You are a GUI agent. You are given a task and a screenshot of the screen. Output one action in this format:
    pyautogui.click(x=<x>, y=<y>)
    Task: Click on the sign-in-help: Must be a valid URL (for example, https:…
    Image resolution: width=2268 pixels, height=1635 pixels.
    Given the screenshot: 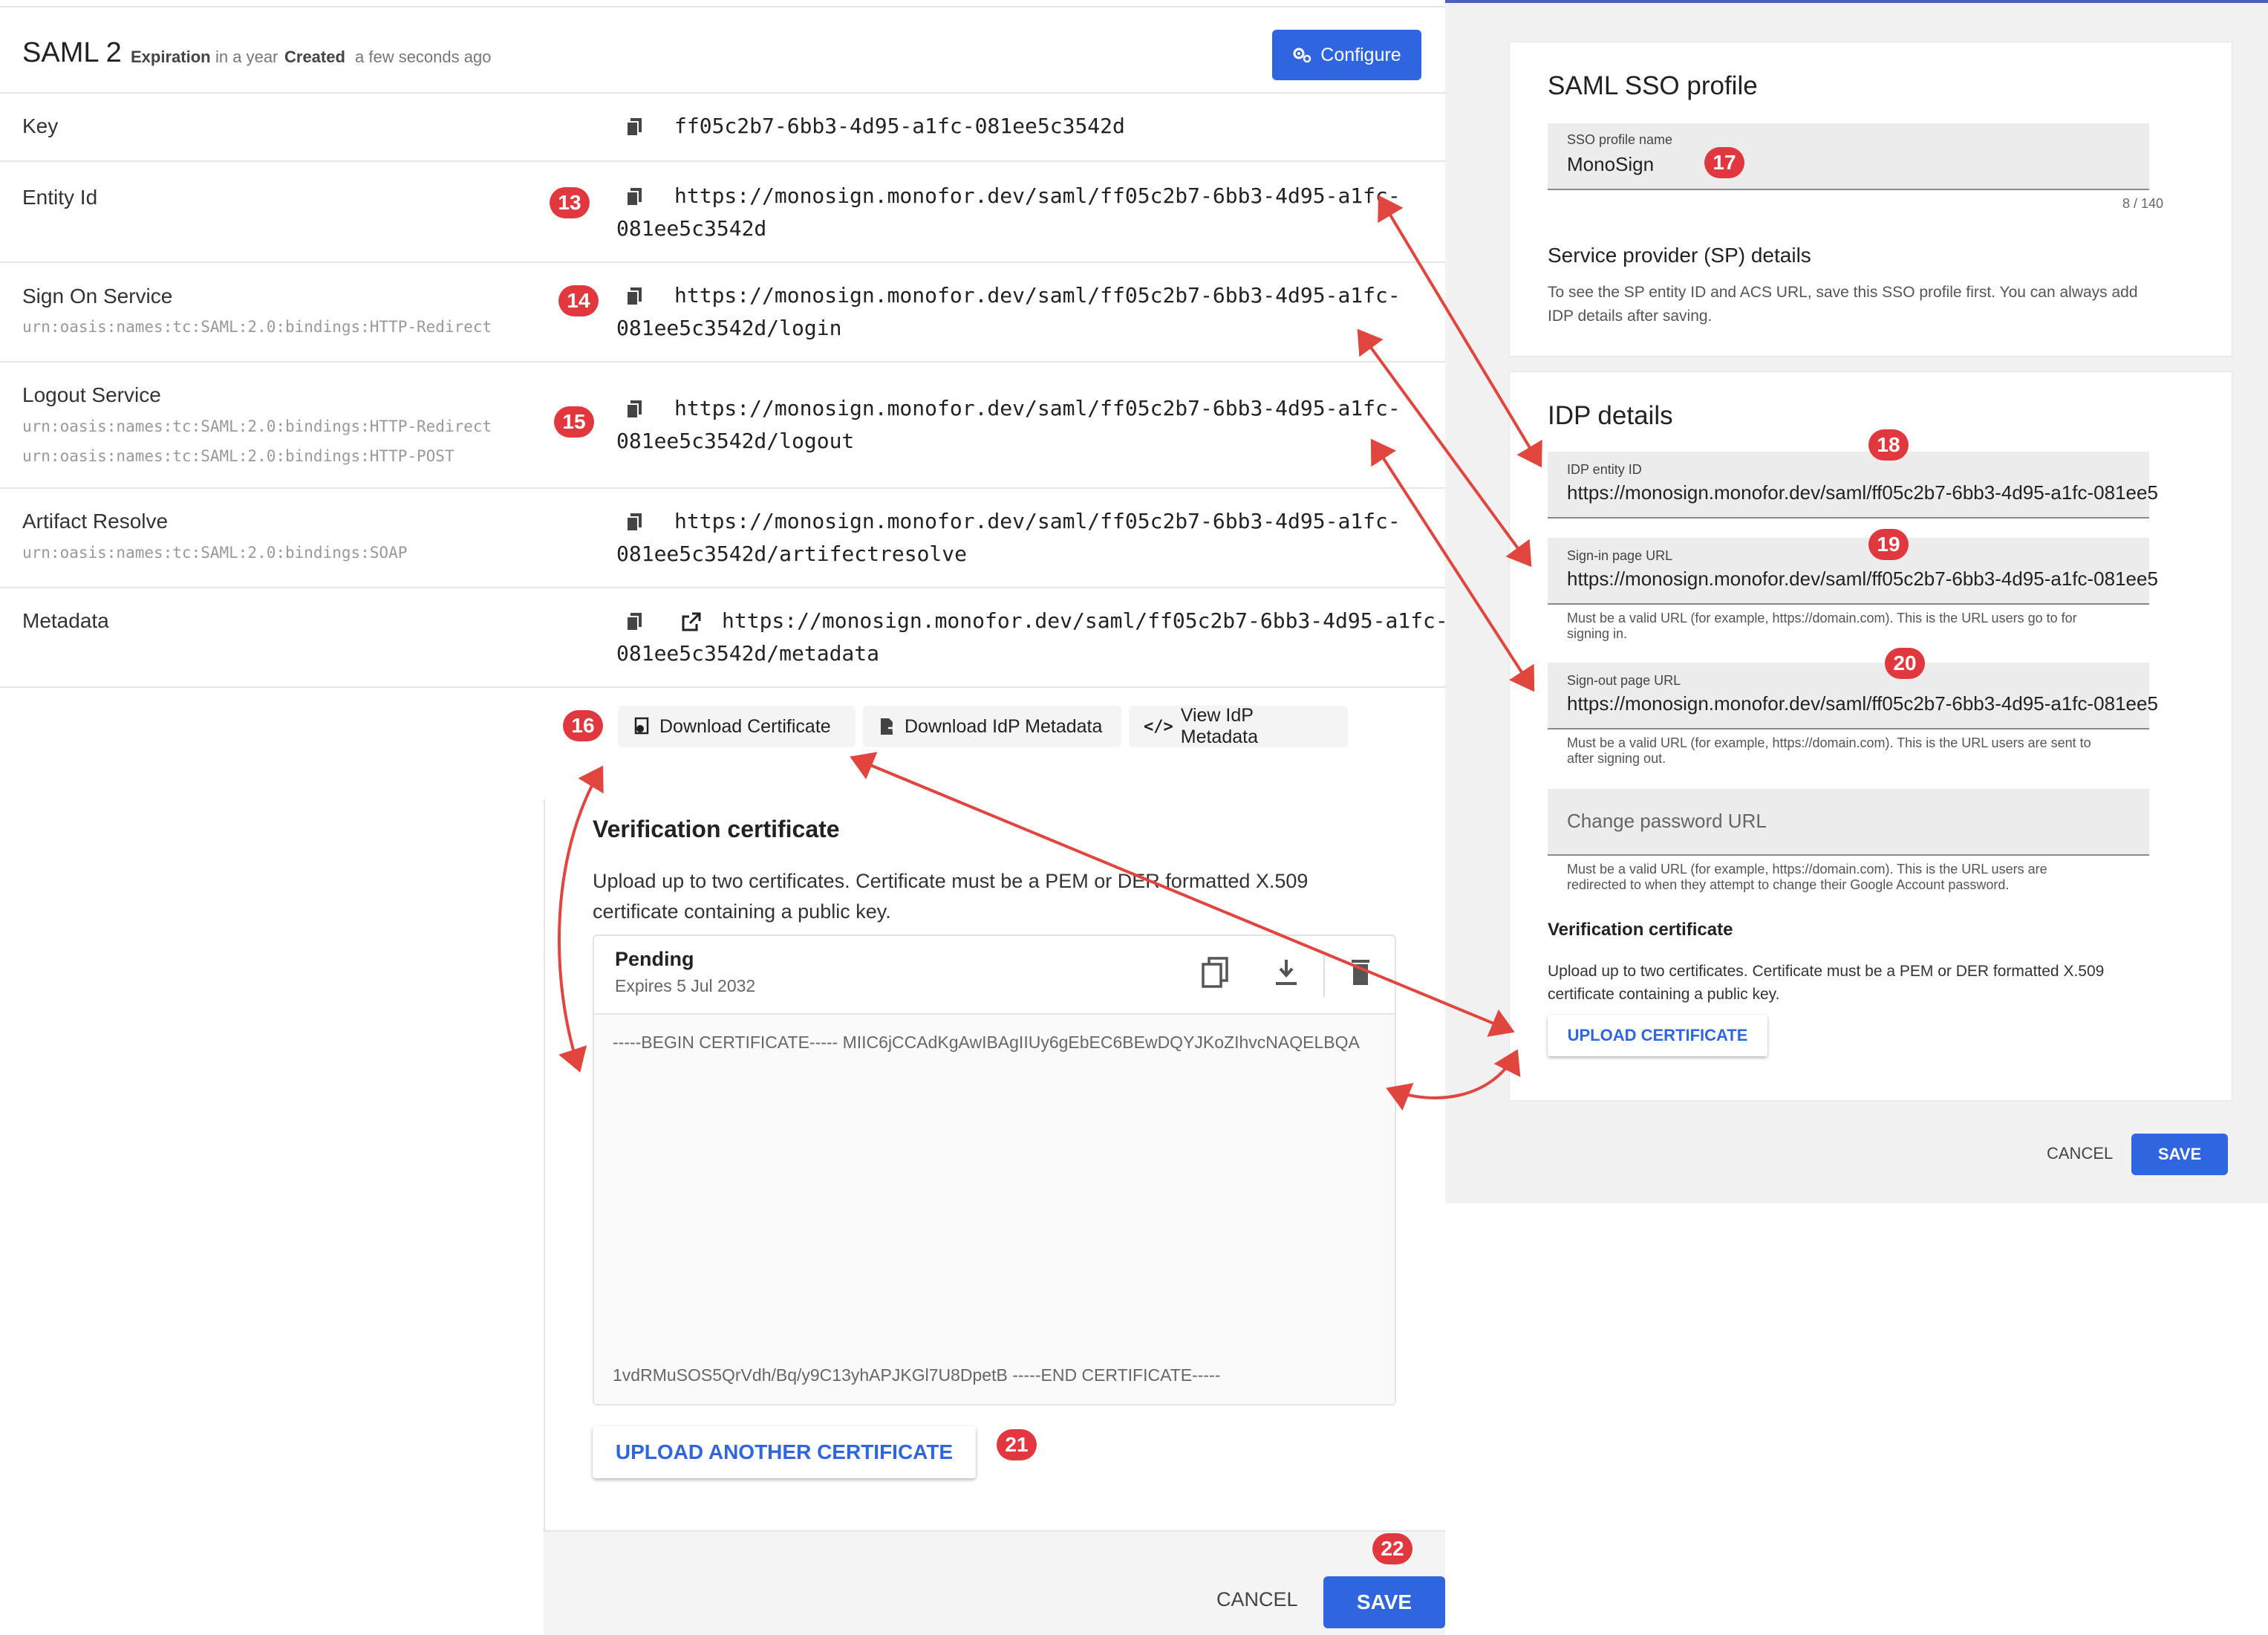 What is the action you would take?
    pyautogui.click(x=1822, y=626)
    